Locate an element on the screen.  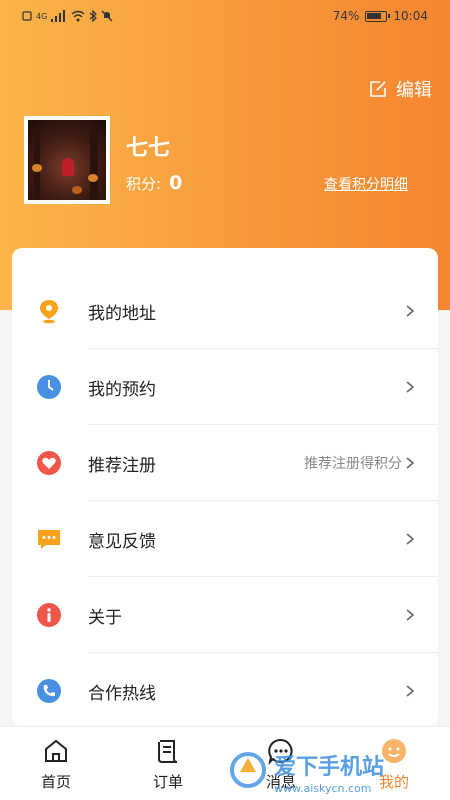
location-pin-icon is located at coordinates (49, 311).